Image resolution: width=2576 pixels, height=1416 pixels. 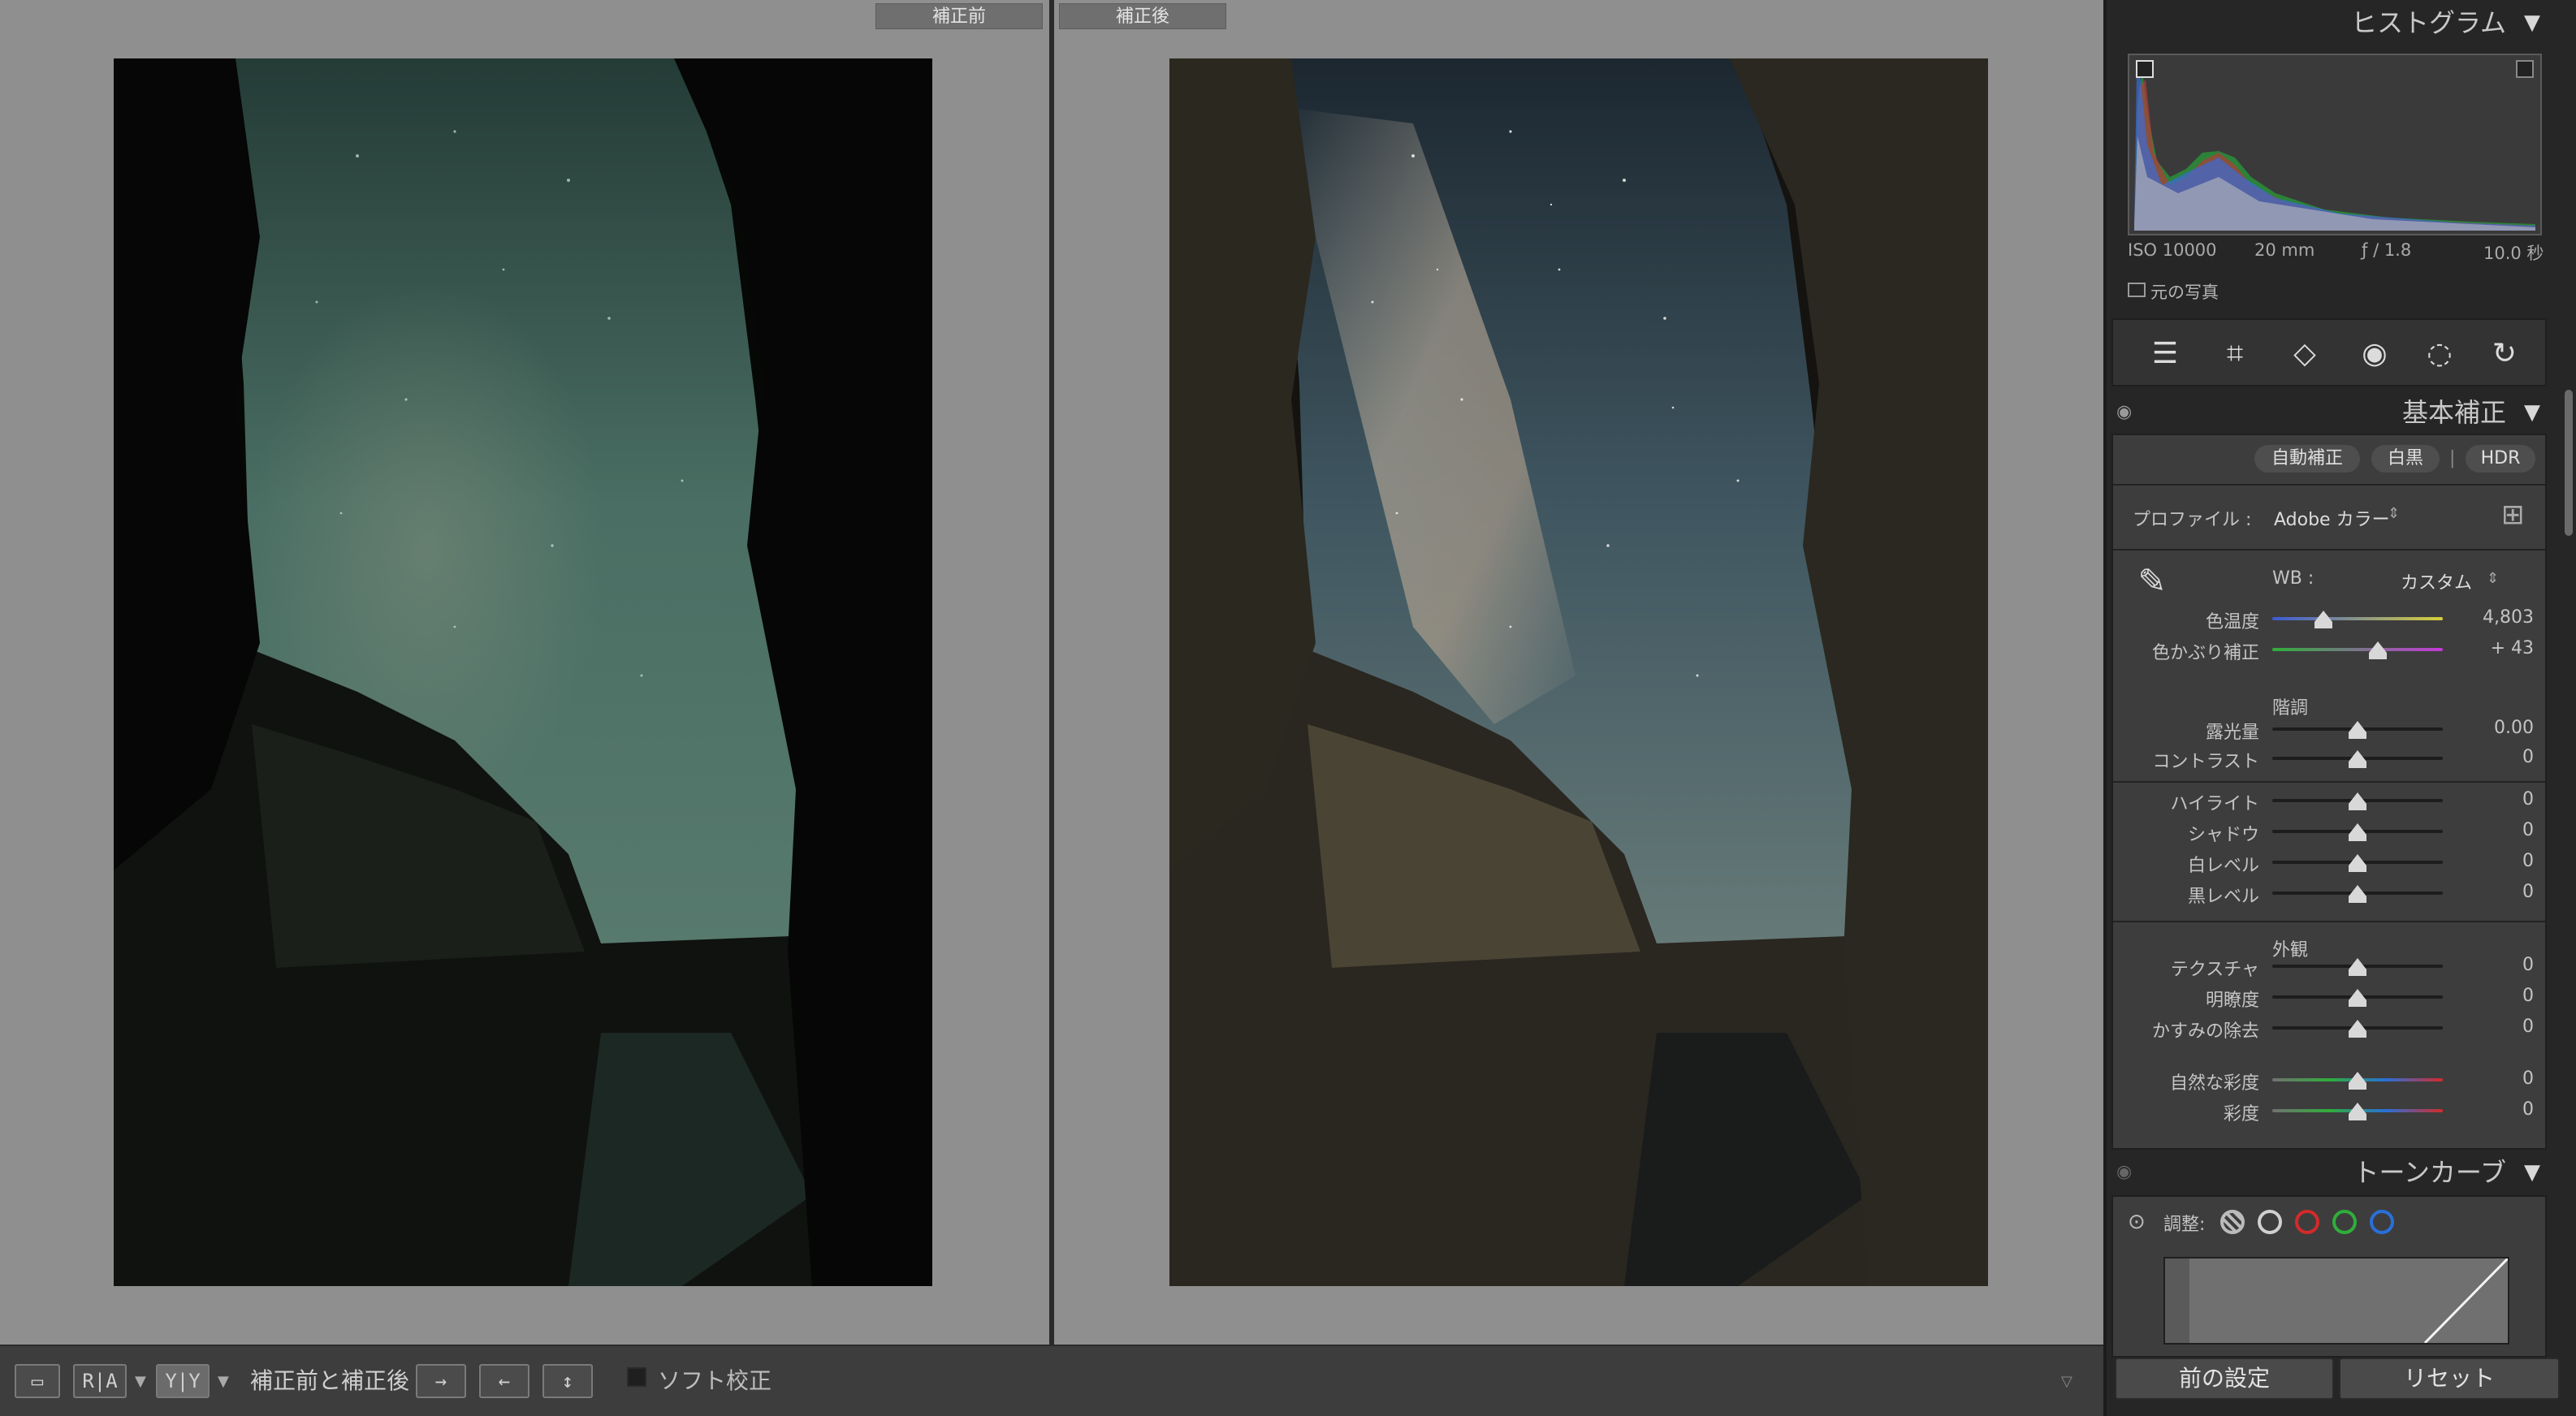 What do you see at coordinates (2345, 1222) in the screenshot?
I see `green-channel-curve-icon` at bounding box center [2345, 1222].